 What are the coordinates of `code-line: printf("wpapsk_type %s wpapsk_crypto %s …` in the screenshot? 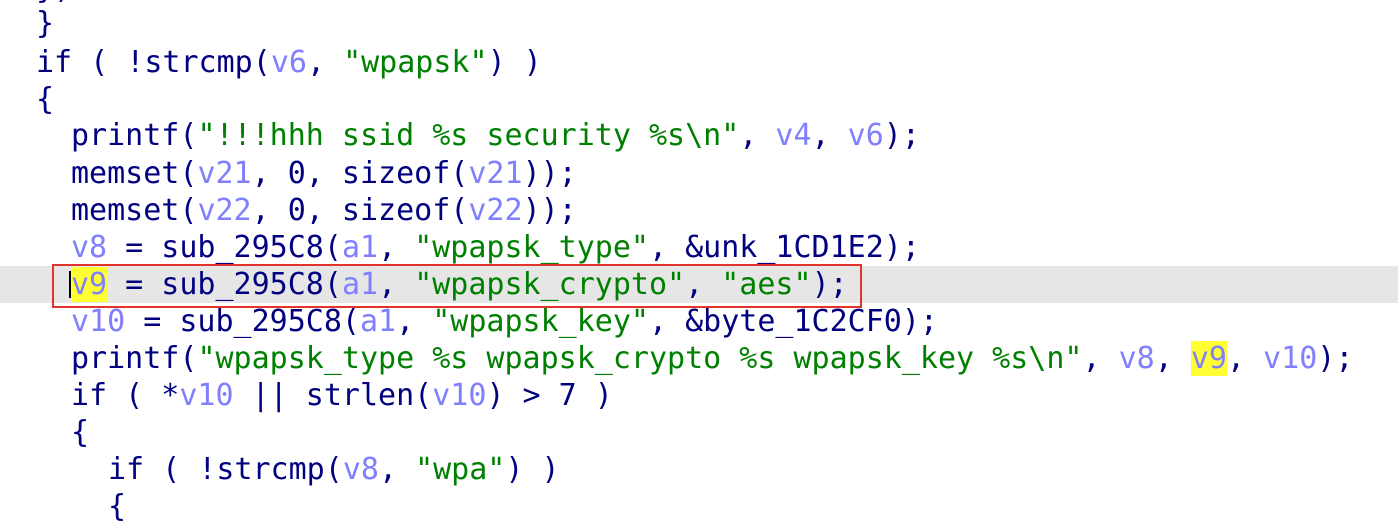 It's located at (699, 358).